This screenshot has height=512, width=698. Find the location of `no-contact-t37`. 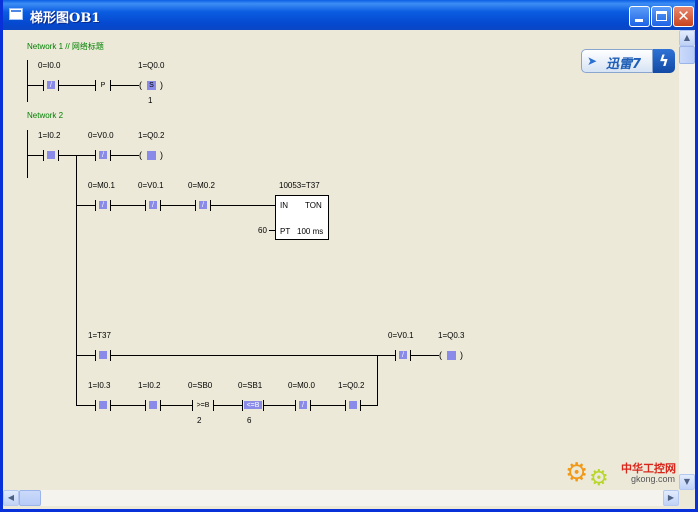

no-contact-t37 is located at coordinates (103, 355).